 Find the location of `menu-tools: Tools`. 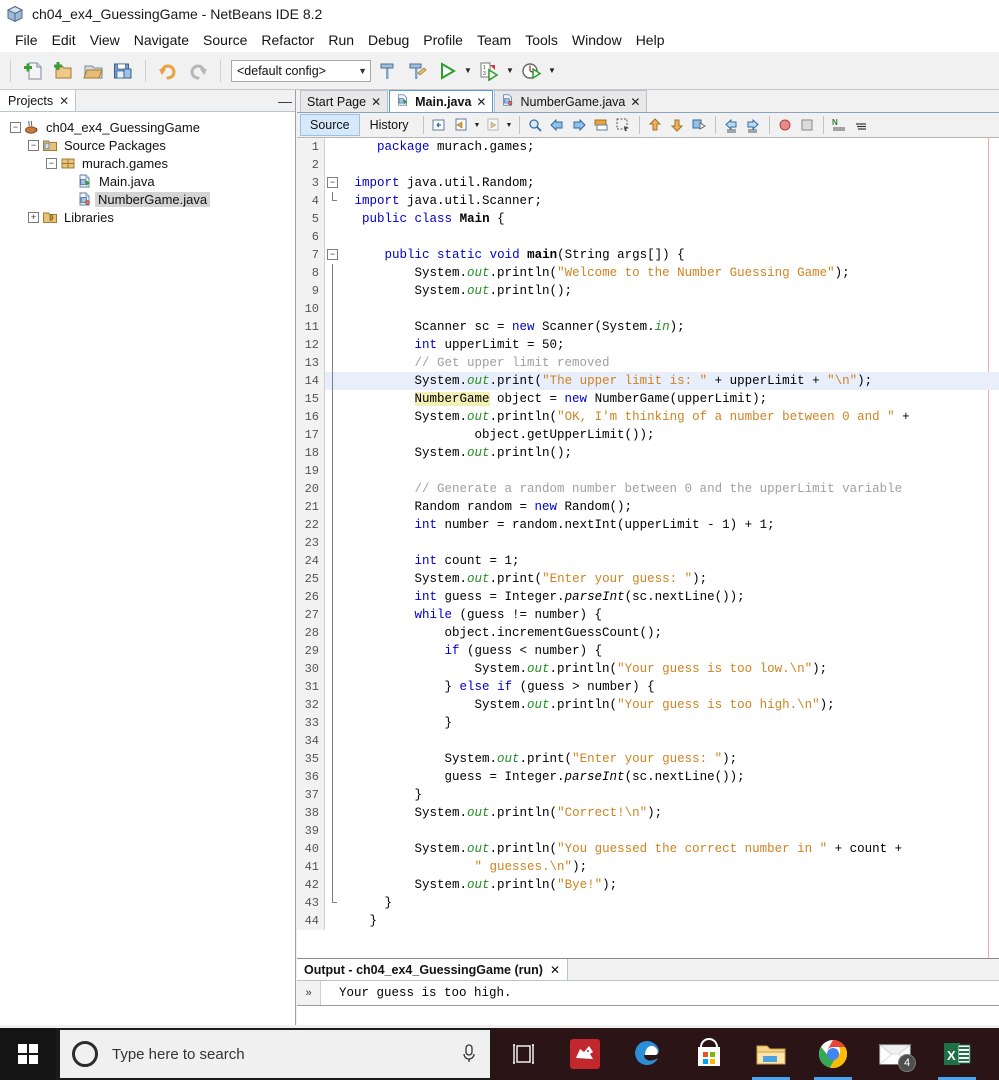

menu-tools: Tools is located at coordinates (541, 40).